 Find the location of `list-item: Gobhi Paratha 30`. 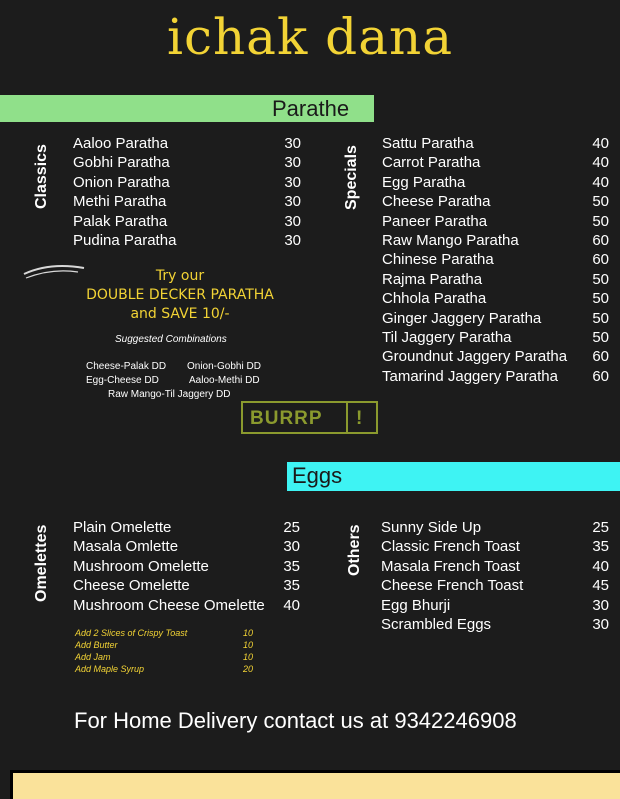

list-item: Gobhi Paratha 30 is located at coordinates (187, 162).